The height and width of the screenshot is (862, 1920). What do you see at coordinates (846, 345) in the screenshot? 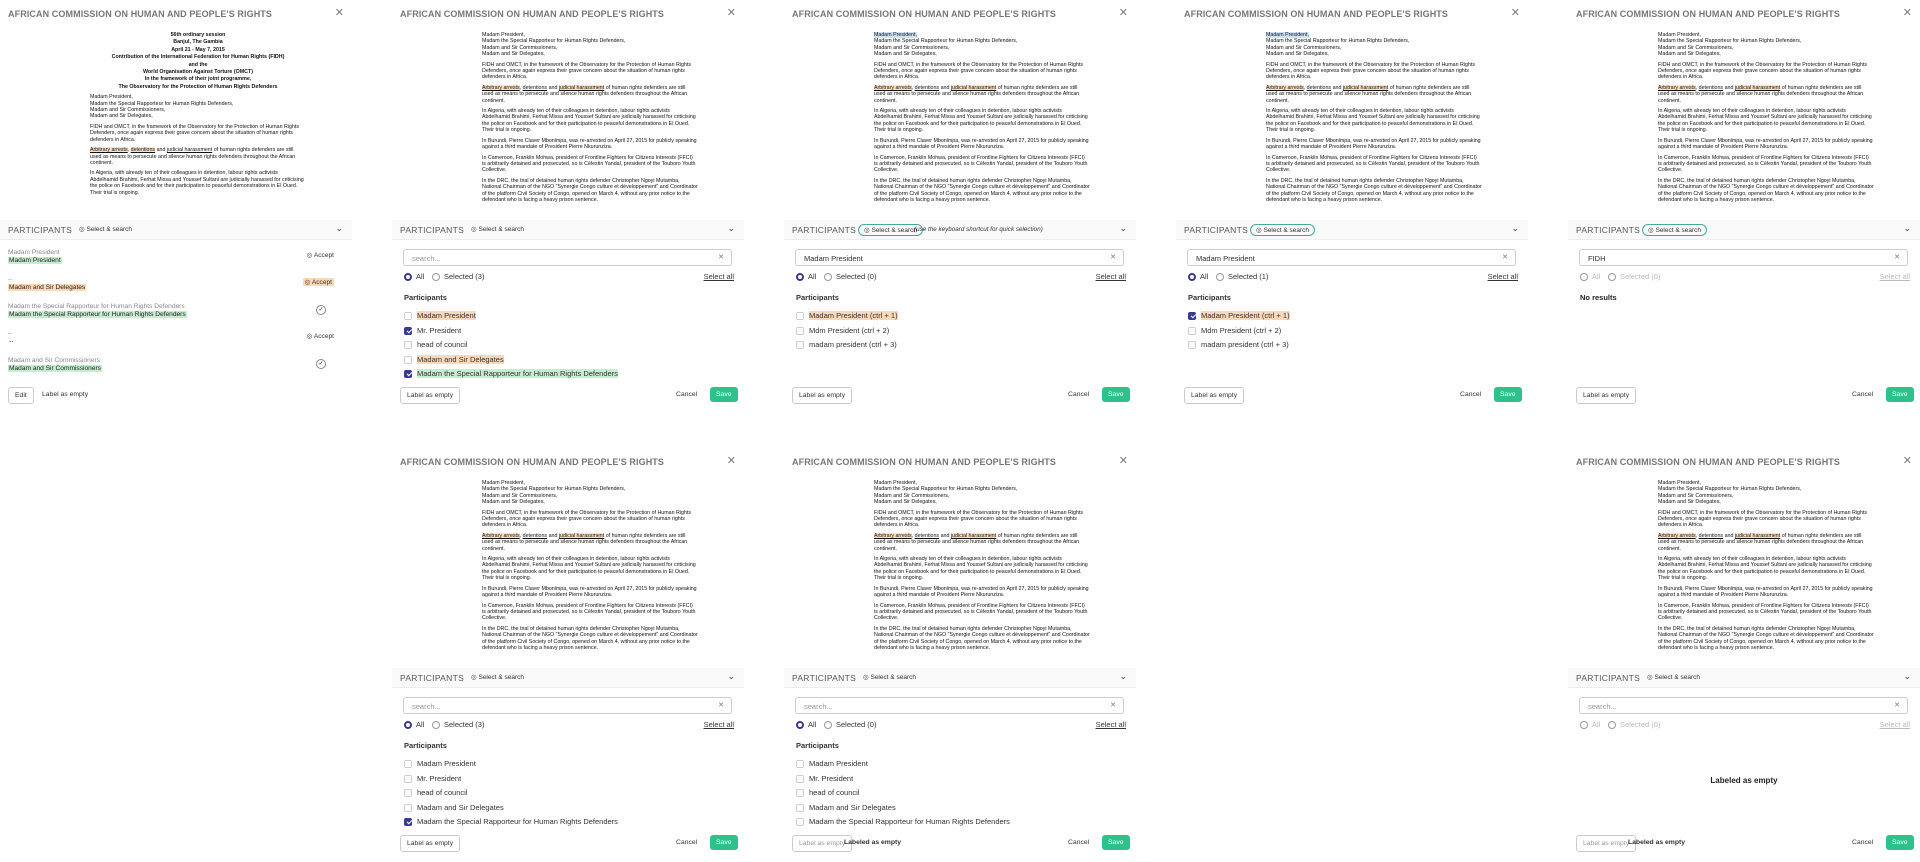
I see `participant-option: madam president (ctrl + 3)` at bounding box center [846, 345].